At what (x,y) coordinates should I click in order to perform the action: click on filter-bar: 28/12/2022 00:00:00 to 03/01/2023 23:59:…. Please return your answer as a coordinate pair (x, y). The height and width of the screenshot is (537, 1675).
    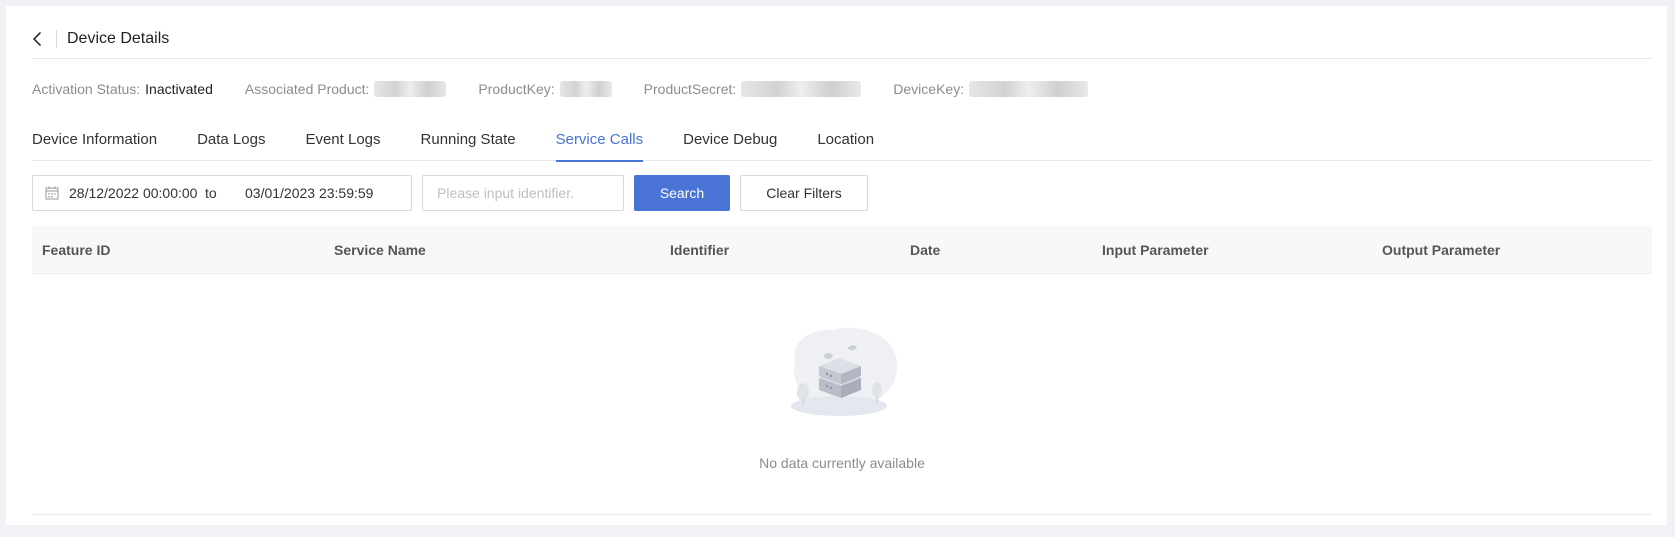
    Looking at the image, I should click on (450, 193).